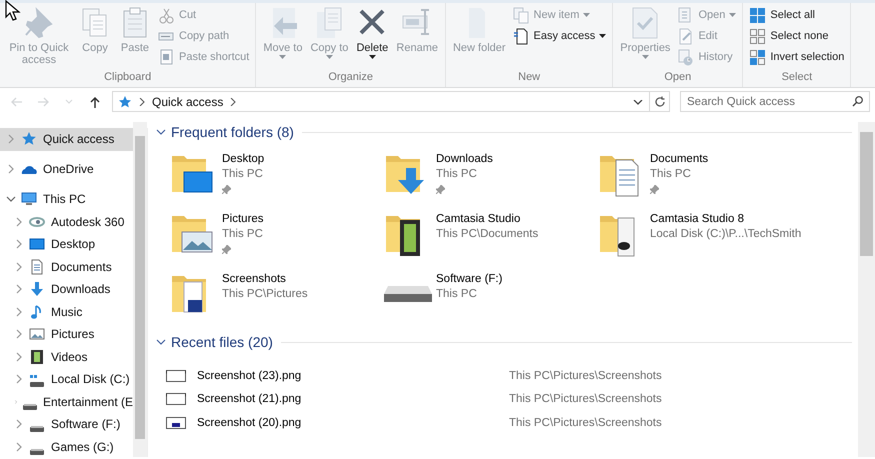  What do you see at coordinates (66, 357) in the screenshot?
I see `navigation-item: Videos` at bounding box center [66, 357].